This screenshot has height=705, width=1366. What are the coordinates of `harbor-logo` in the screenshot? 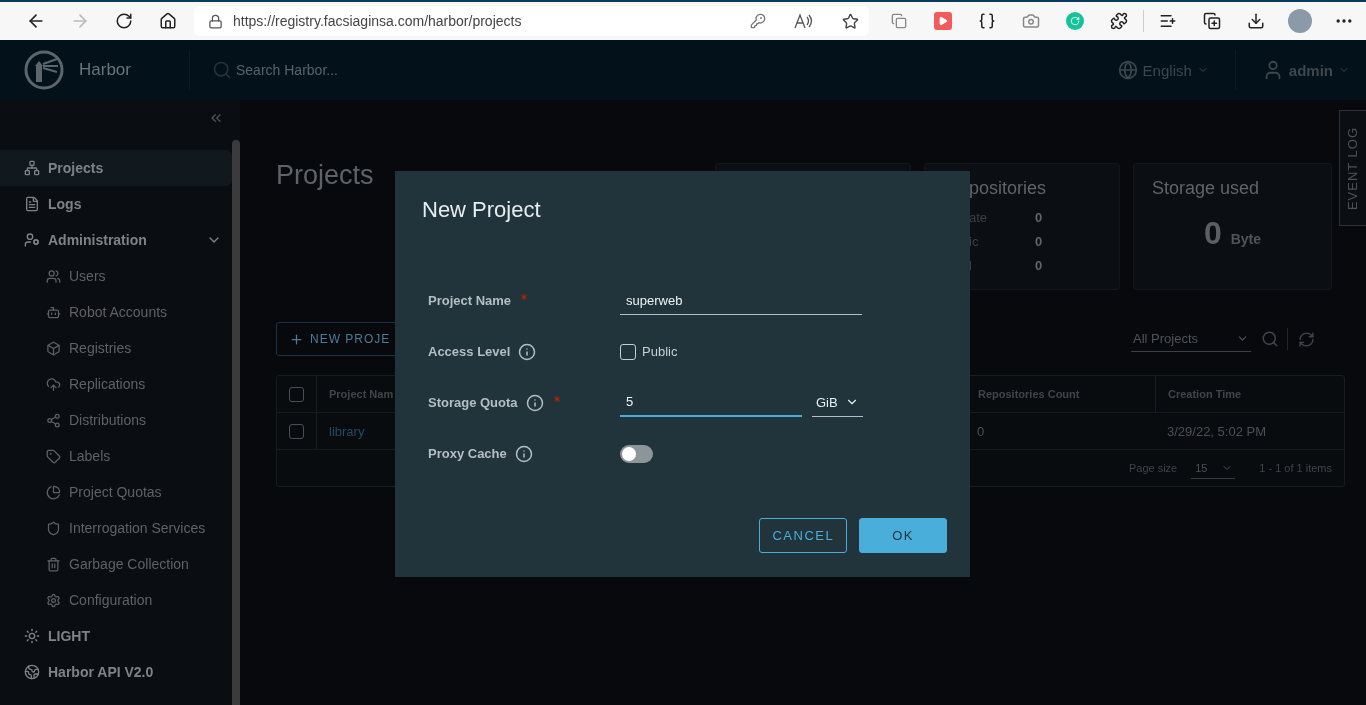 It's located at (44, 70).